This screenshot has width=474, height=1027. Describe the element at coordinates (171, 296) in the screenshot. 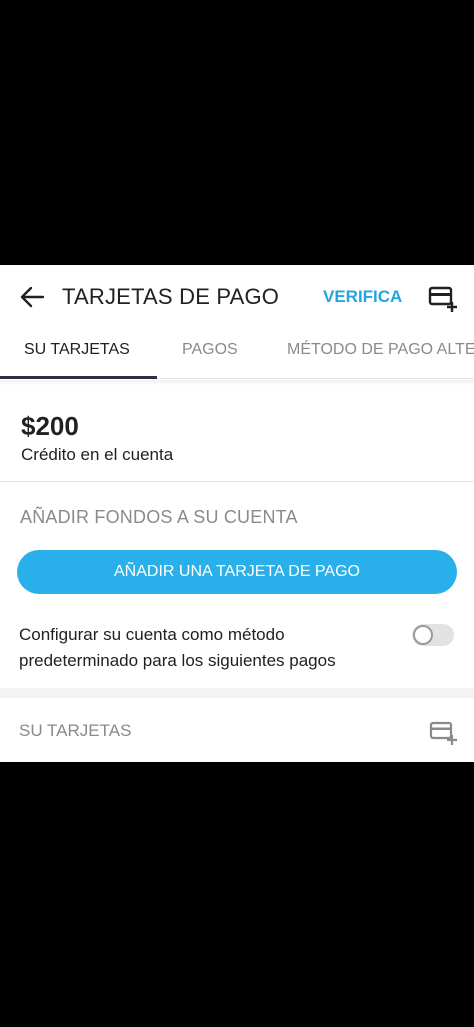

I see `page-title: TARJETAS DE PAGO` at that location.